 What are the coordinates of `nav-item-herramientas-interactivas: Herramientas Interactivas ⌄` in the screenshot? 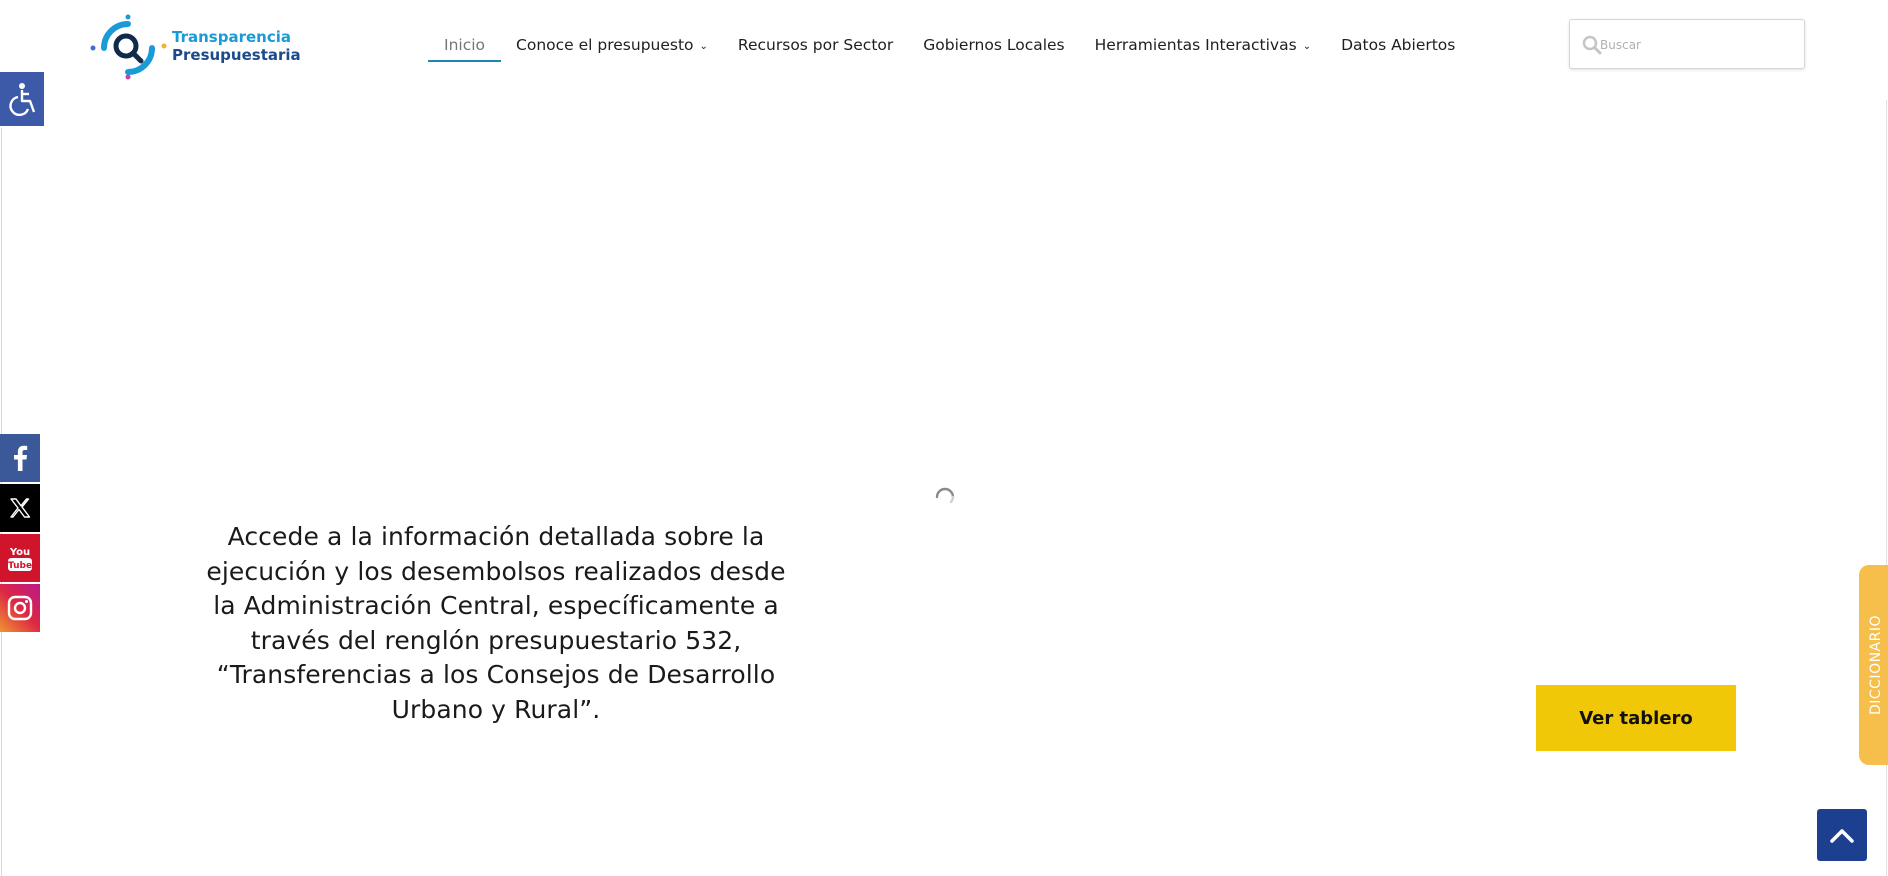 It's located at (1203, 45).